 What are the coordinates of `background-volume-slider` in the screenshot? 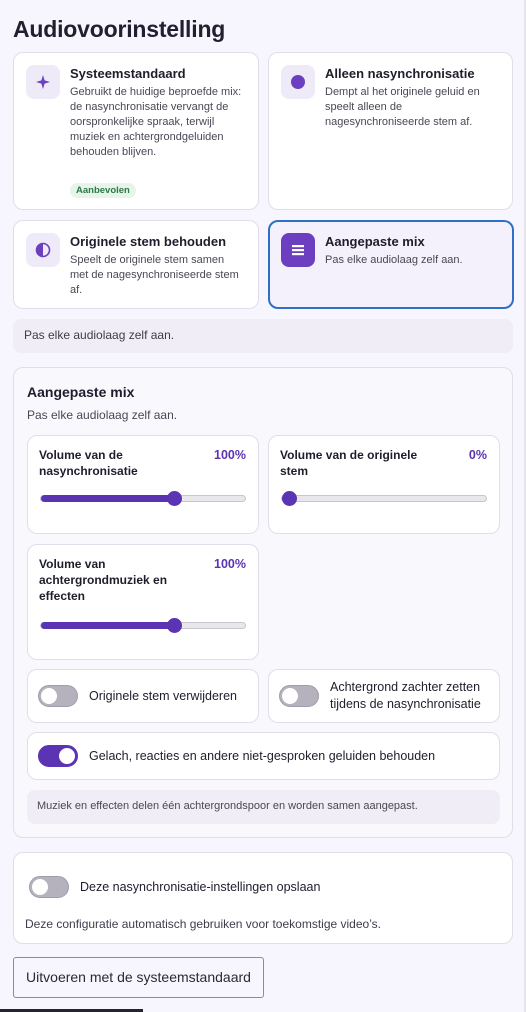 It's located at (143, 625).